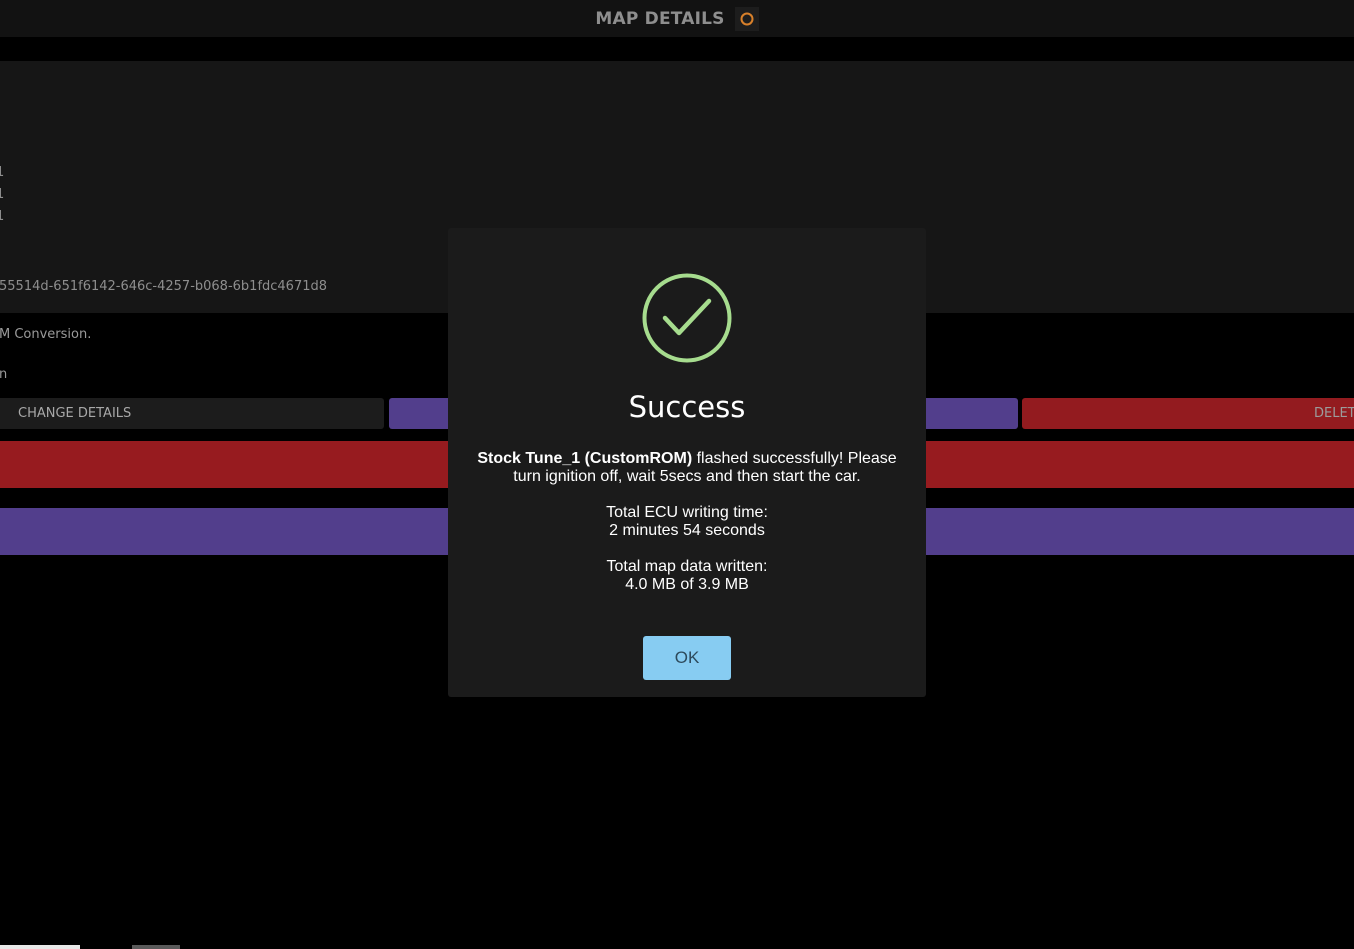  Describe the element at coordinates (46, 334) in the screenshot. I see `conversion-text: M Conversion.` at that location.